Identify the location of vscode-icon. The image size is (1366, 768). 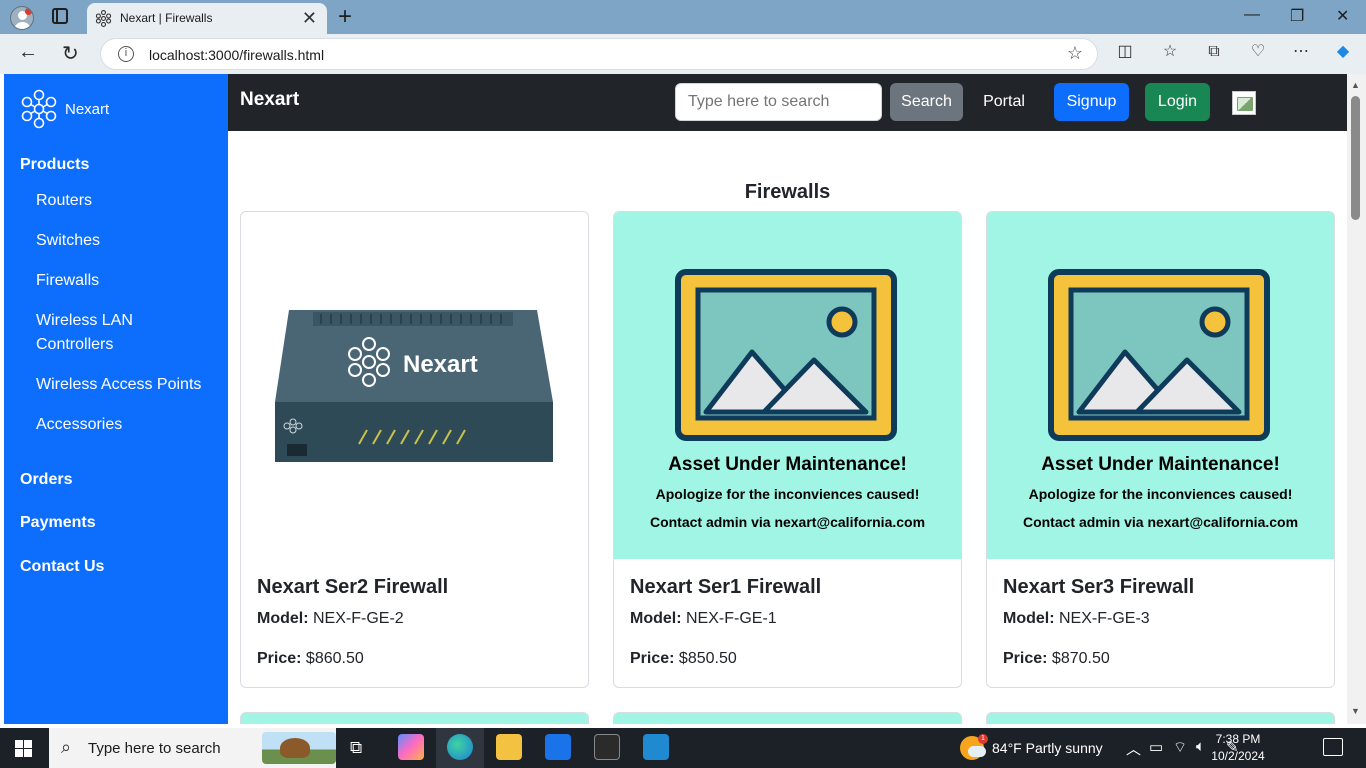
(656, 747).